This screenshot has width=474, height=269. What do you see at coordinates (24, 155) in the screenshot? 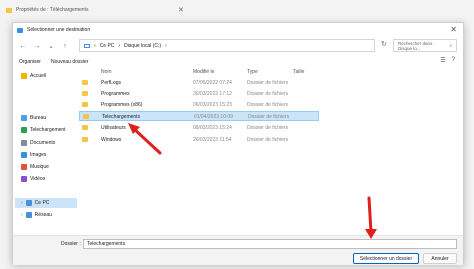
I see `image-icon` at bounding box center [24, 155].